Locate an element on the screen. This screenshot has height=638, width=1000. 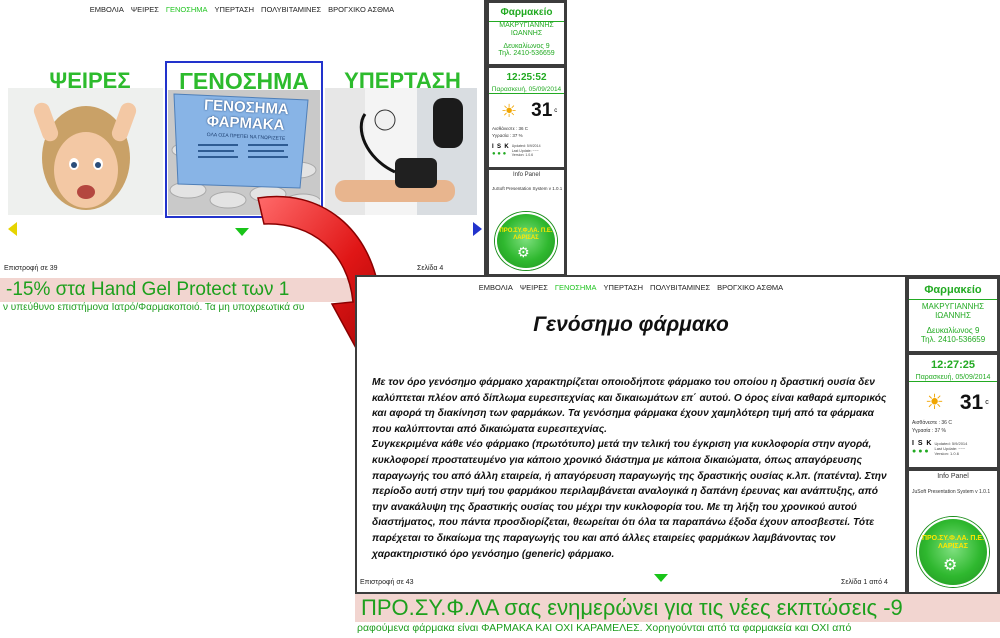
ticker-text-before: -15% στα Hand Gel Protect των 1 is located at coordinates (148, 289).